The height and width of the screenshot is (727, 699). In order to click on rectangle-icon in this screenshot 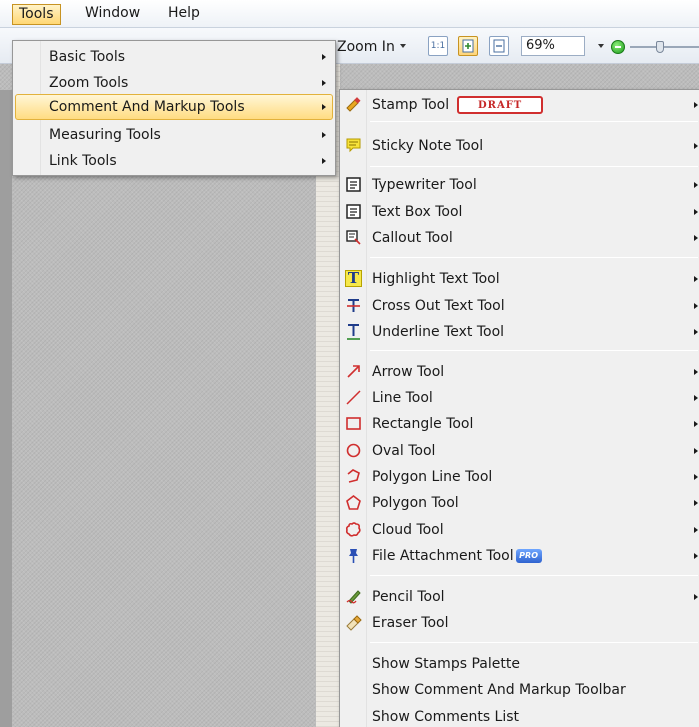, I will do `click(353, 423)`.